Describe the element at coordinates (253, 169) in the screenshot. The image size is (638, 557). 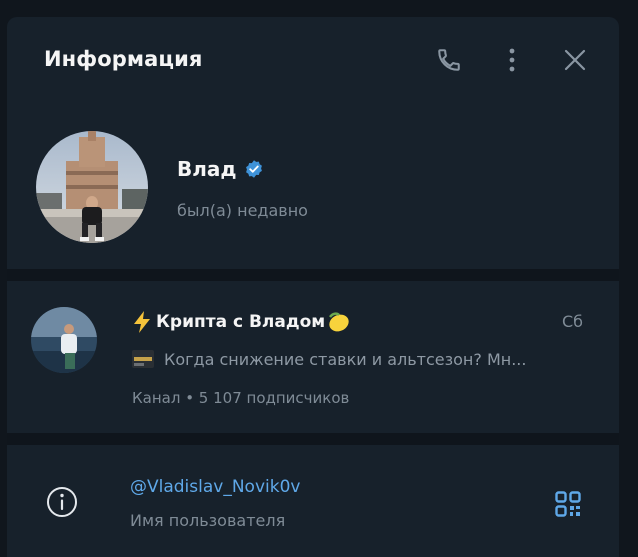
I see `verified-badge-icon` at that location.